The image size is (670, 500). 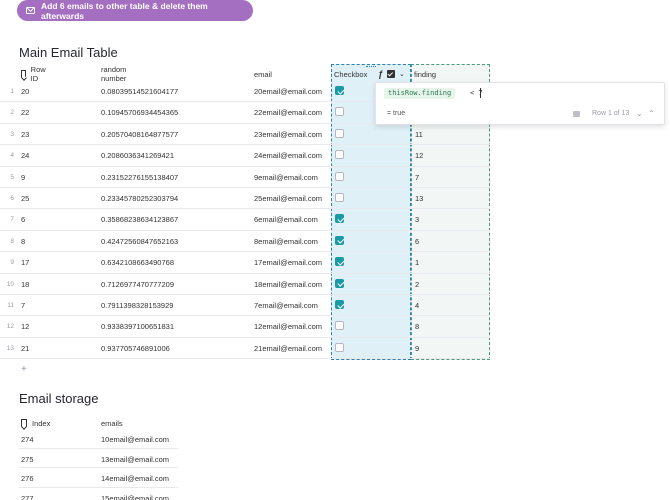 What do you see at coordinates (25, 326) in the screenshot?
I see `row-id-cell: 12` at bounding box center [25, 326].